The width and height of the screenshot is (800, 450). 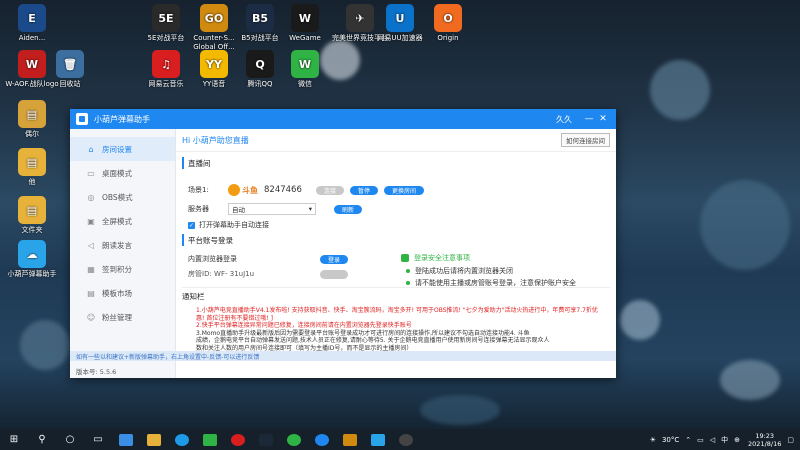 I want to click on notice-title: 通知栏, so click(x=193, y=296).